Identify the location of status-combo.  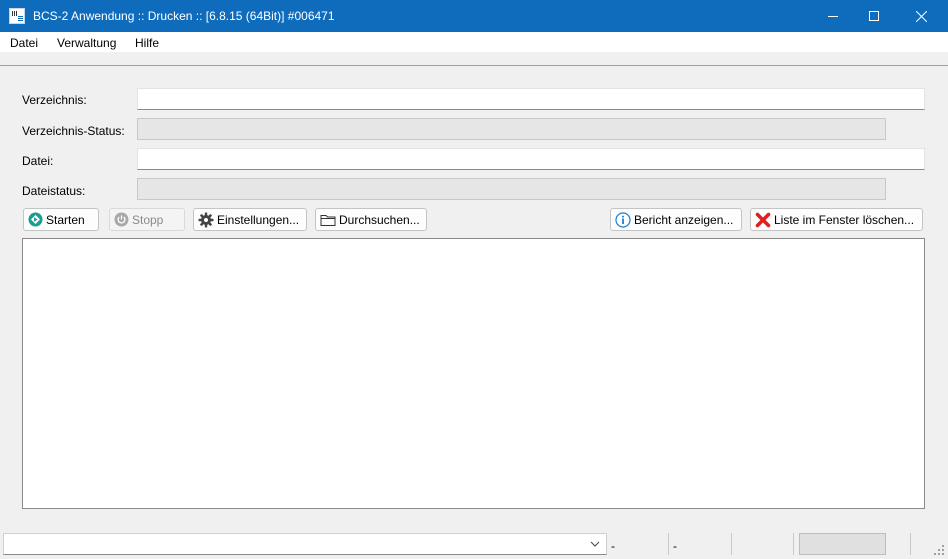
(305, 544).